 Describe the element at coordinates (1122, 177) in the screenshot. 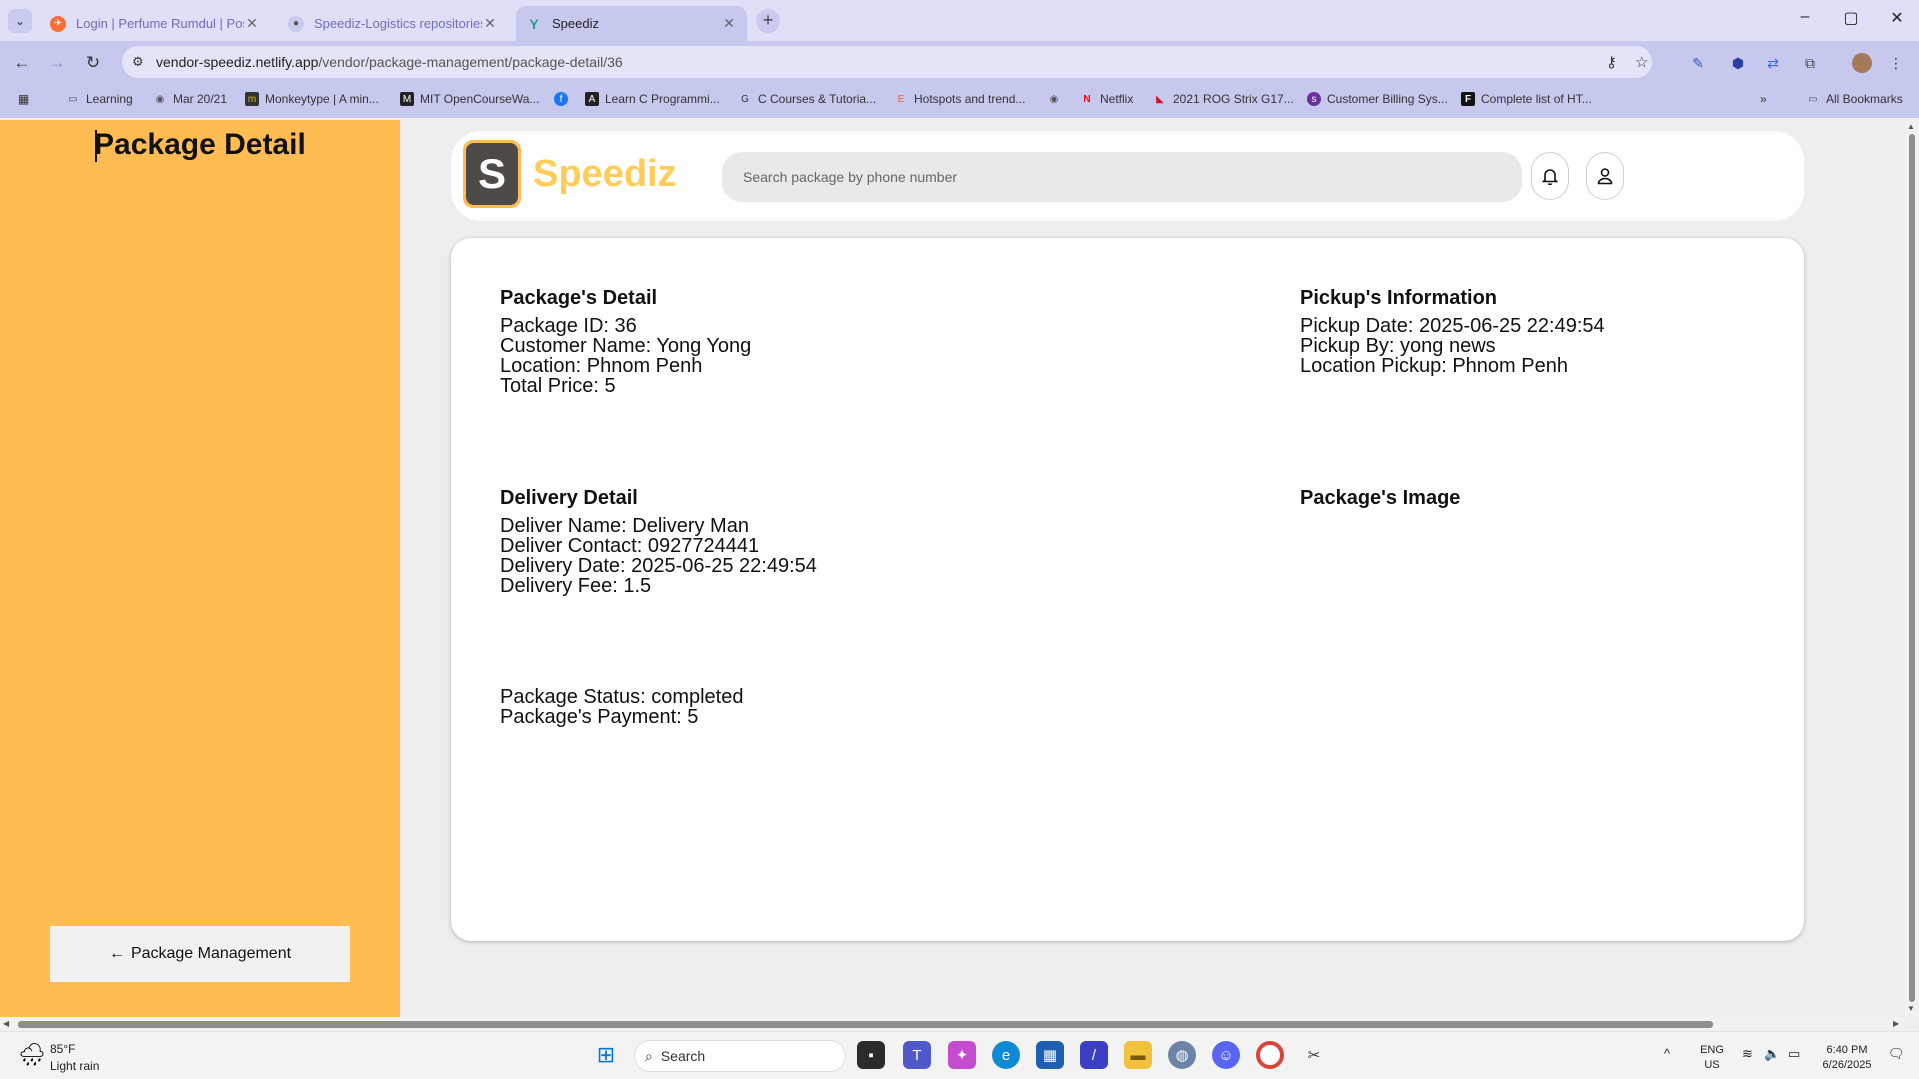

I see `search-input` at that location.